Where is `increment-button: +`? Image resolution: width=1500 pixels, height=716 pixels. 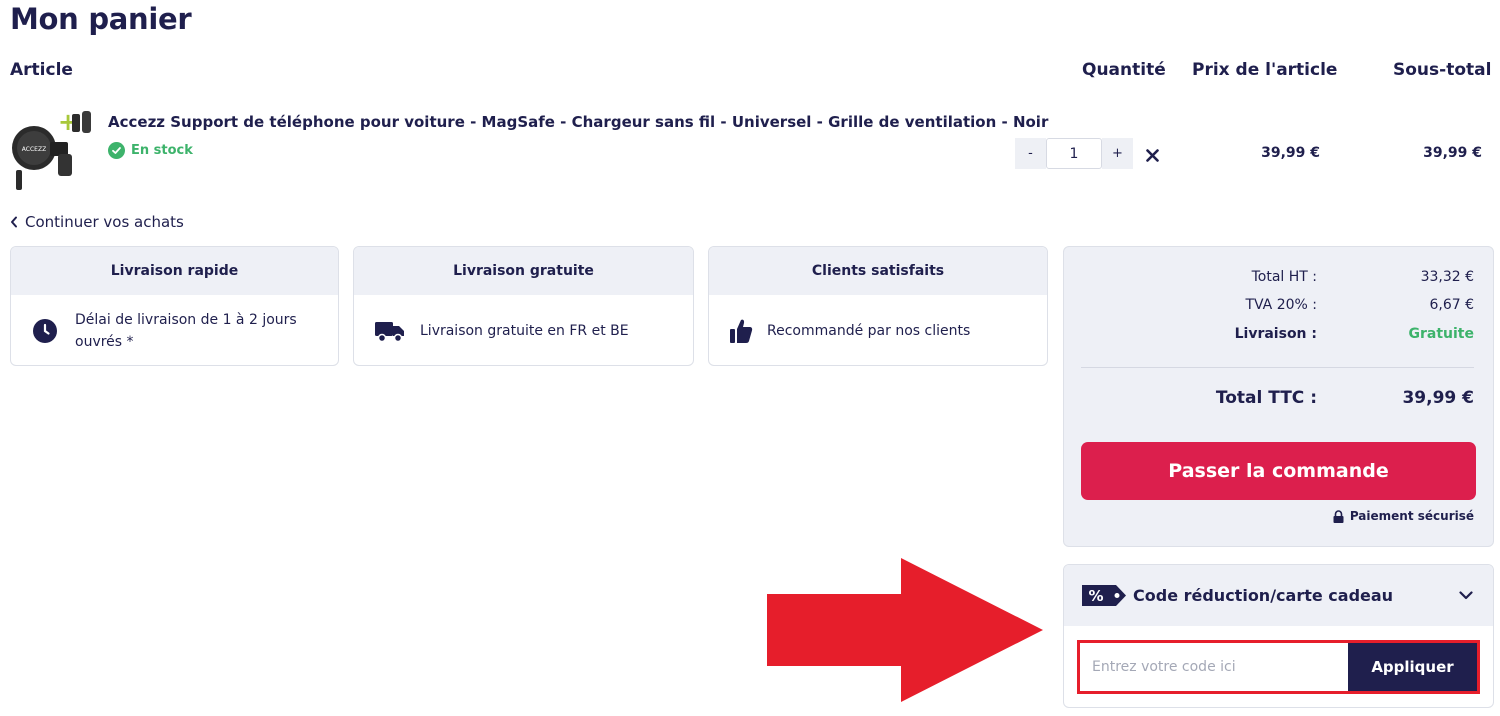 increment-button: + is located at coordinates (1117, 153).